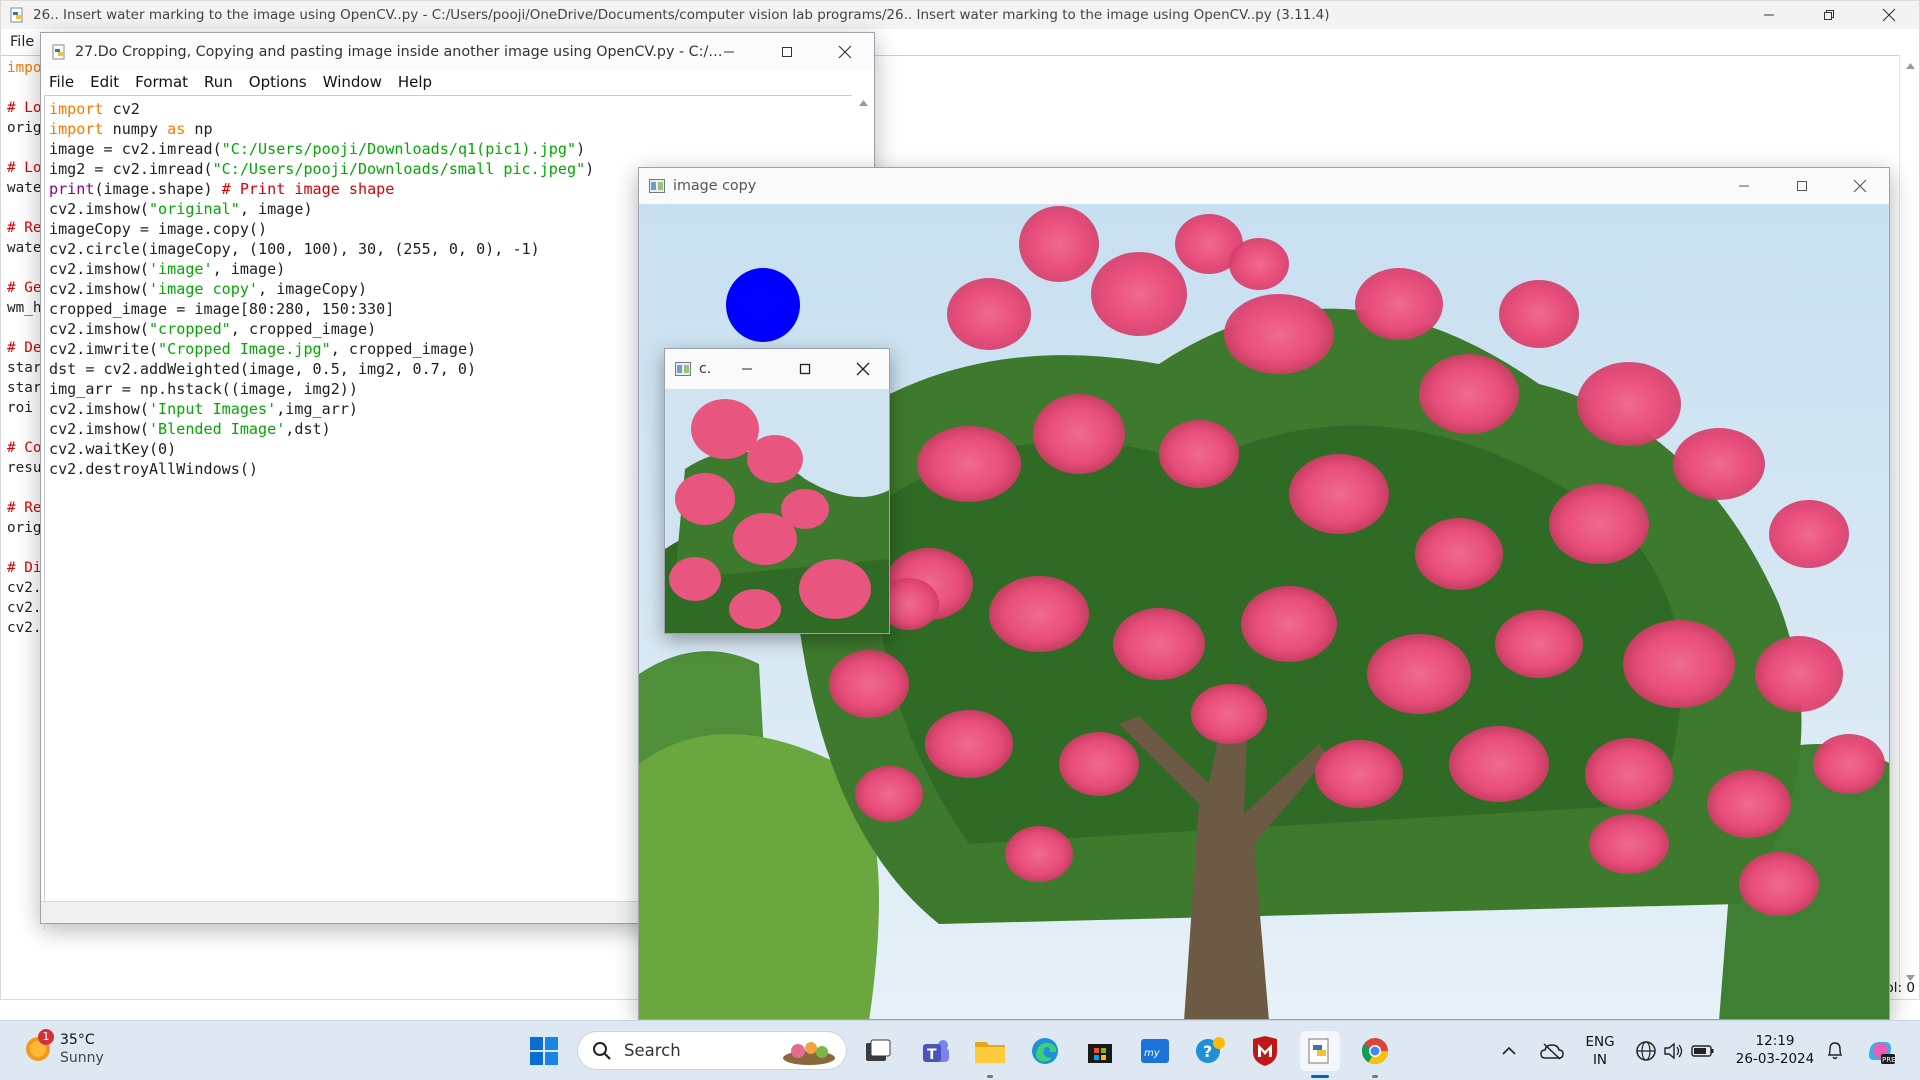 This screenshot has width=1920, height=1080. I want to click on file-explorer-button, so click(990, 1054).